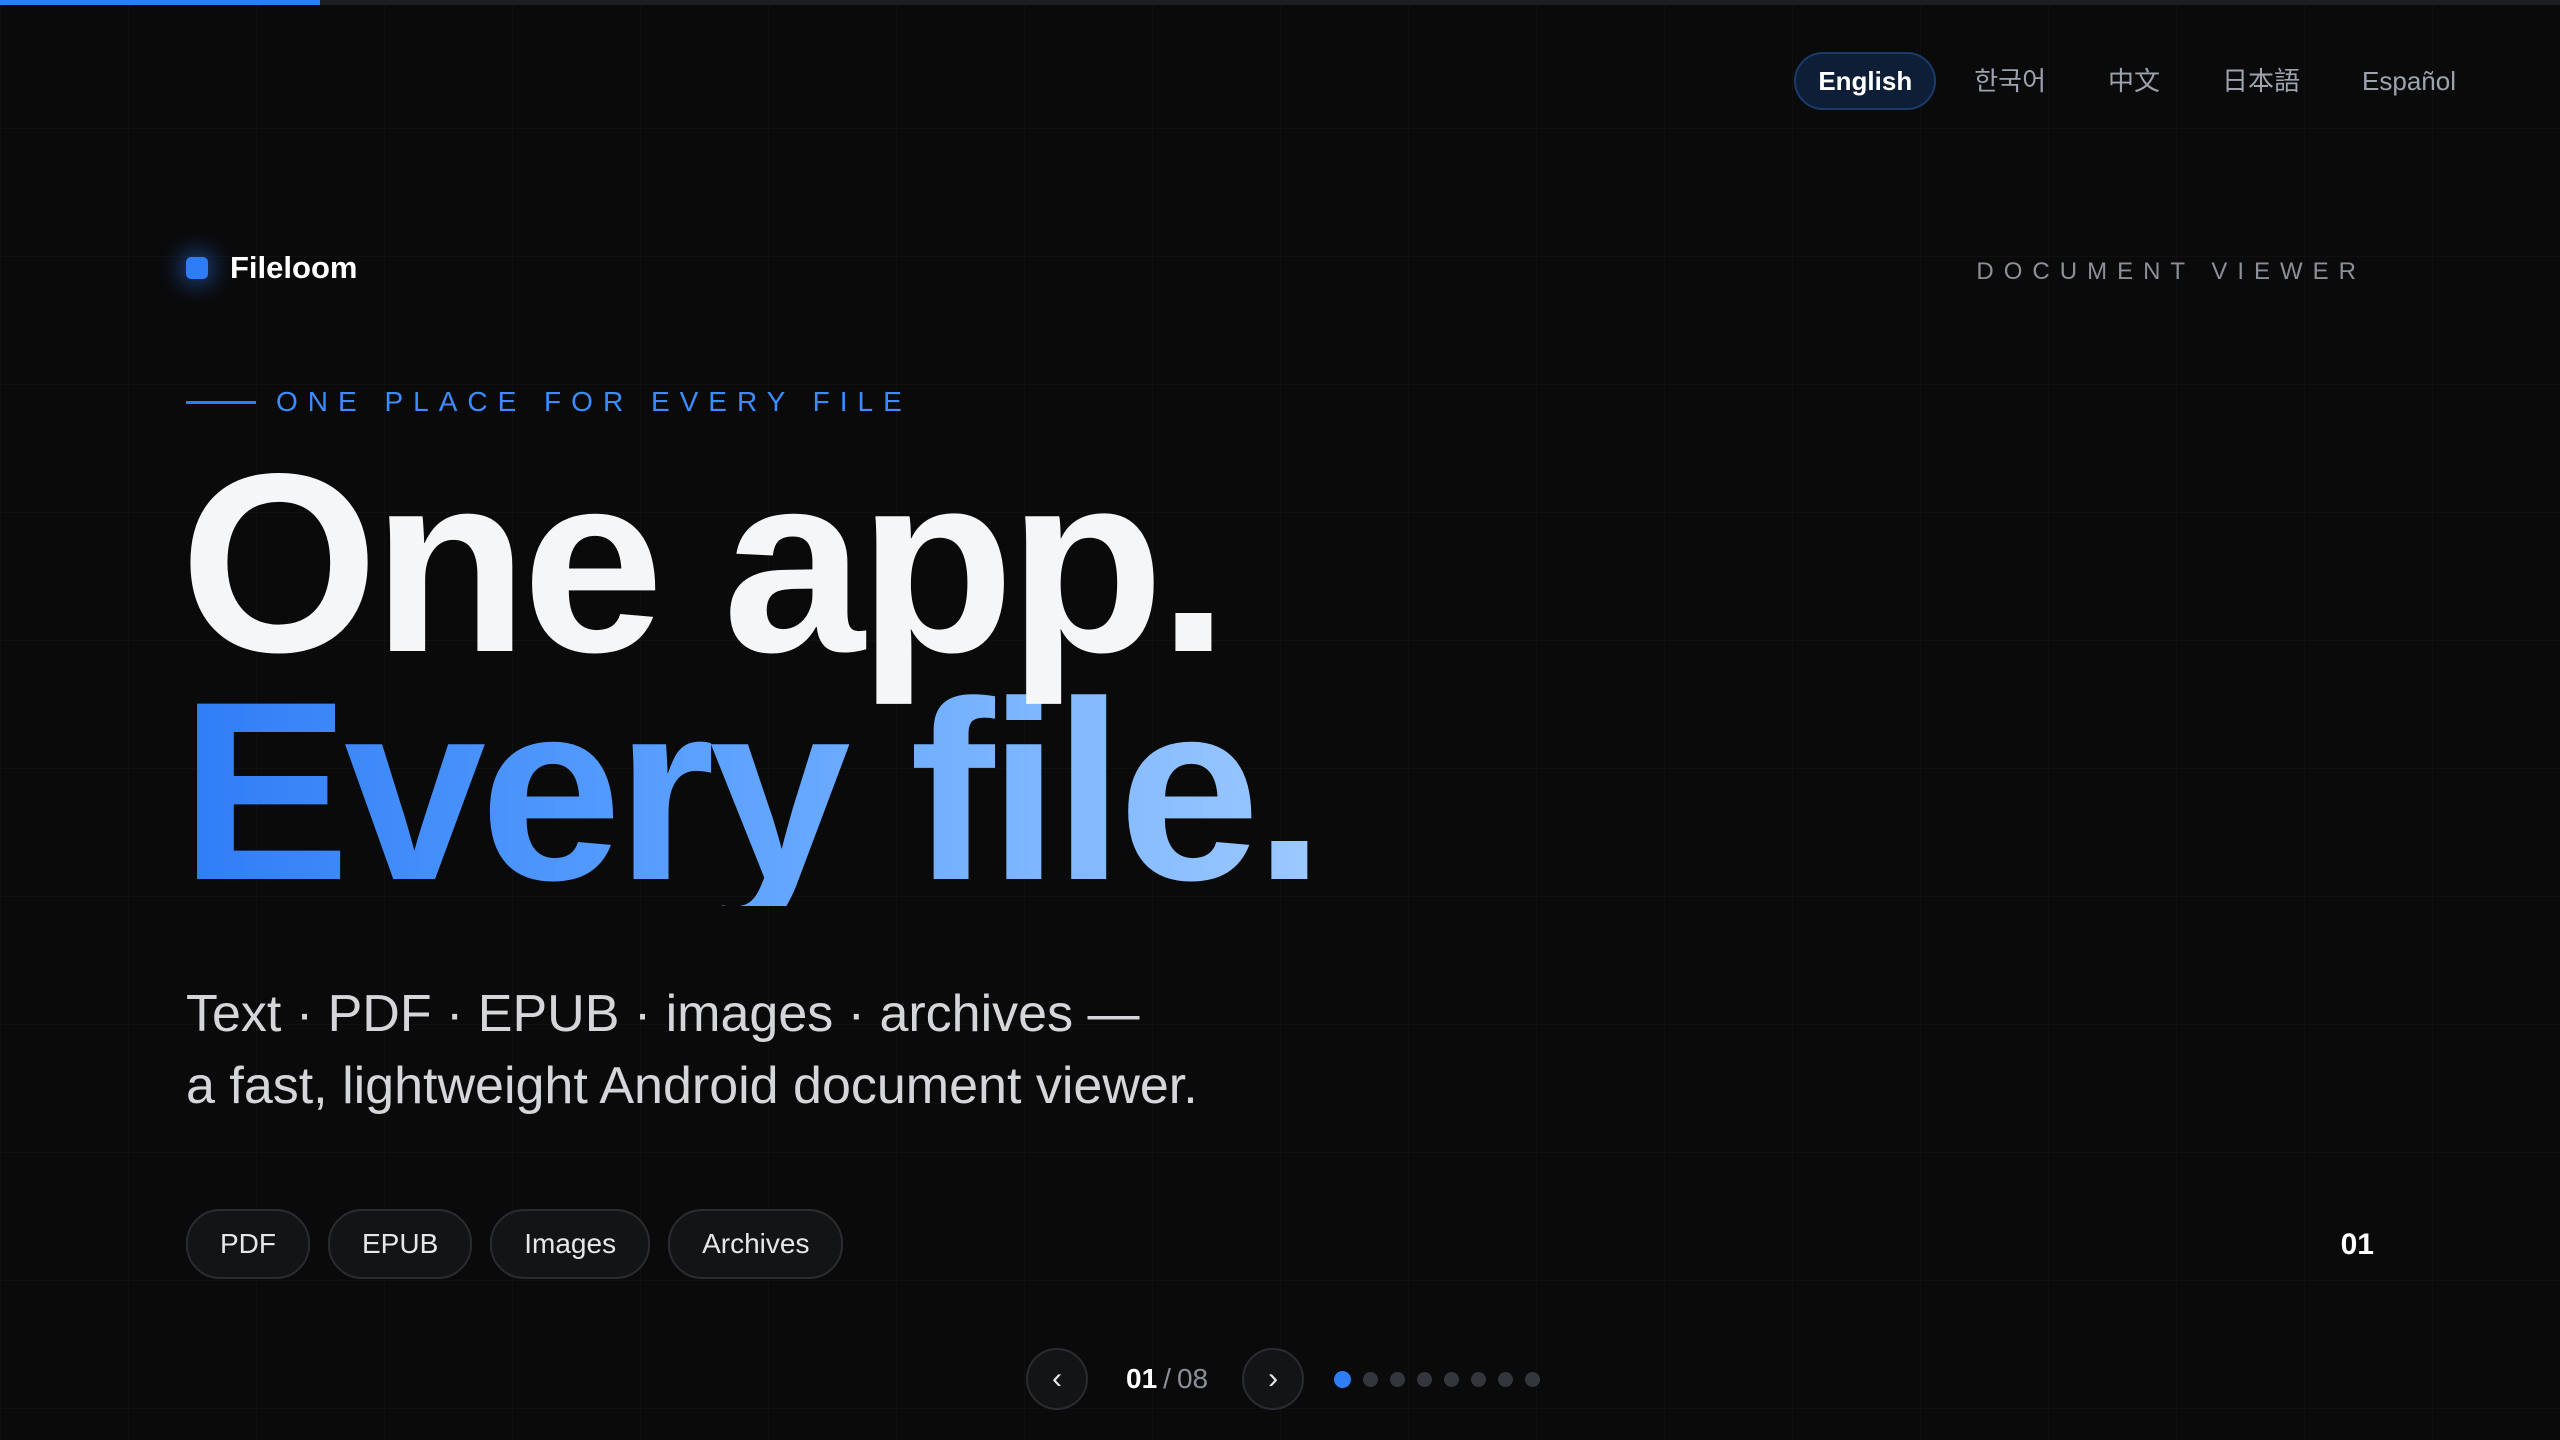 The width and height of the screenshot is (2560, 1440). What do you see at coordinates (221, 402) in the screenshot?
I see `eyebrow-rule` at bounding box center [221, 402].